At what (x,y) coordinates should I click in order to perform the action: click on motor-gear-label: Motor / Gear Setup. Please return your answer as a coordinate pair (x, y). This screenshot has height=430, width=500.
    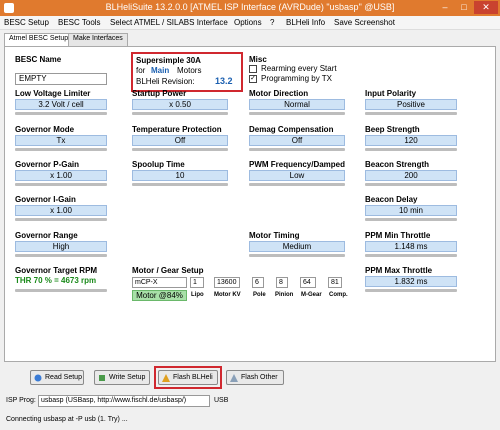
    Looking at the image, I should click on (168, 270).